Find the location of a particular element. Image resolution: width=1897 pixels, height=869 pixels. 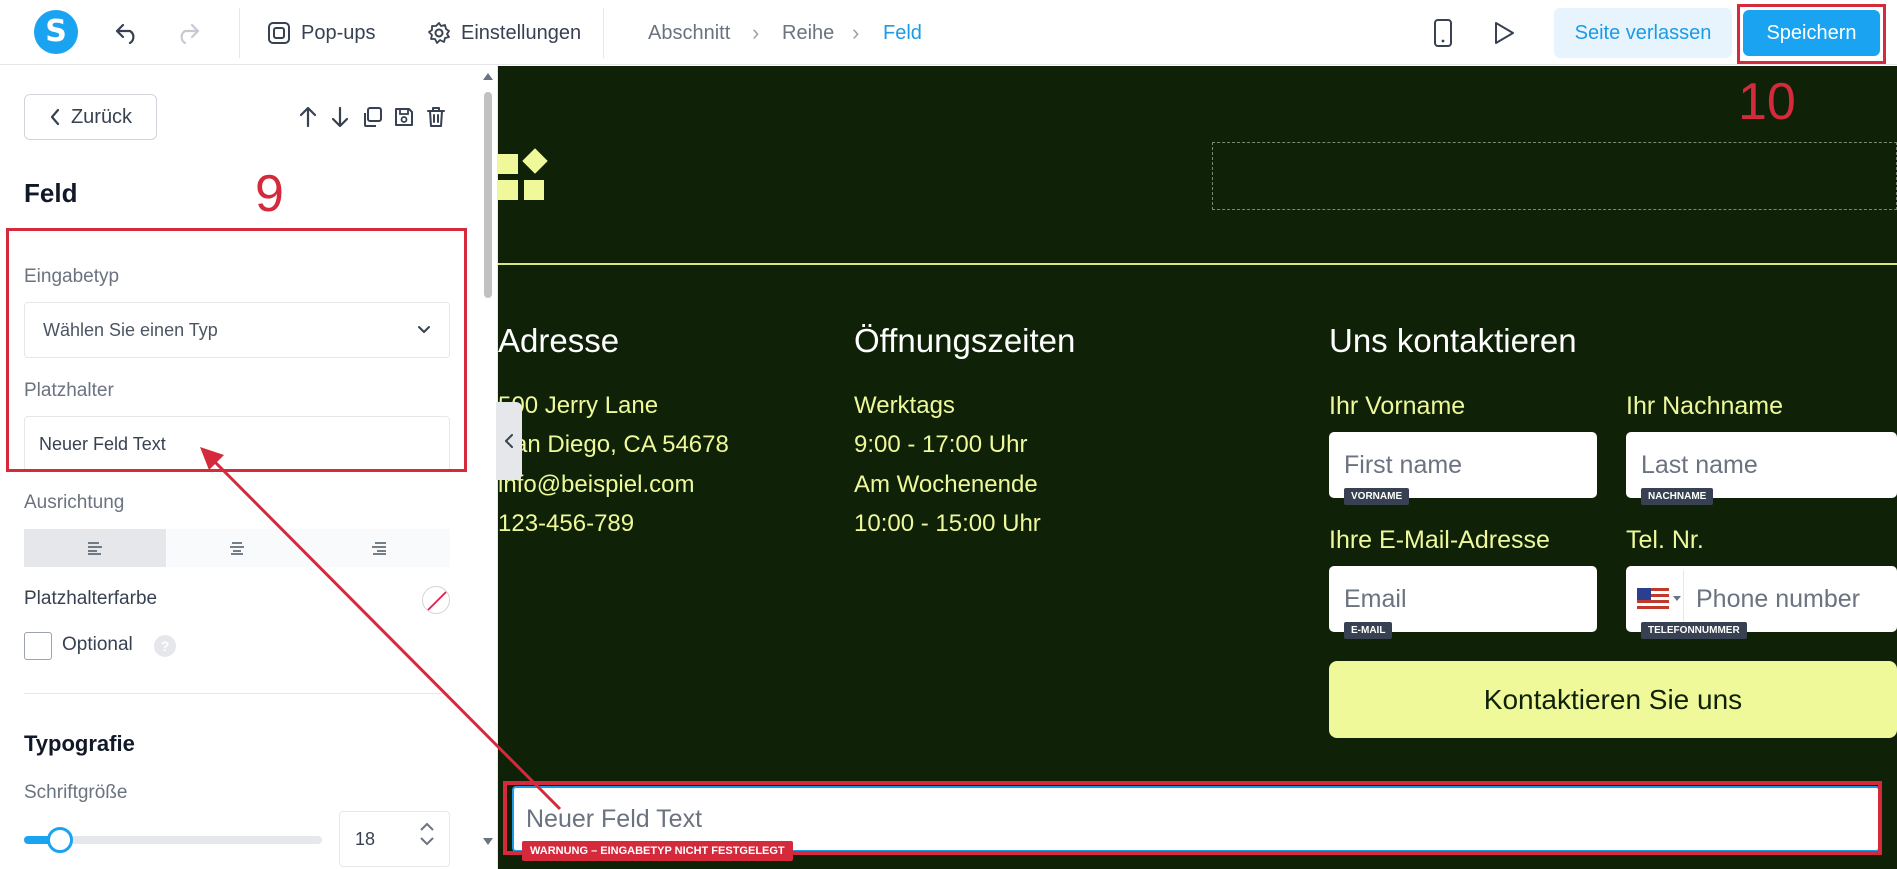

address-title: Adresse is located at coordinates (559, 340).